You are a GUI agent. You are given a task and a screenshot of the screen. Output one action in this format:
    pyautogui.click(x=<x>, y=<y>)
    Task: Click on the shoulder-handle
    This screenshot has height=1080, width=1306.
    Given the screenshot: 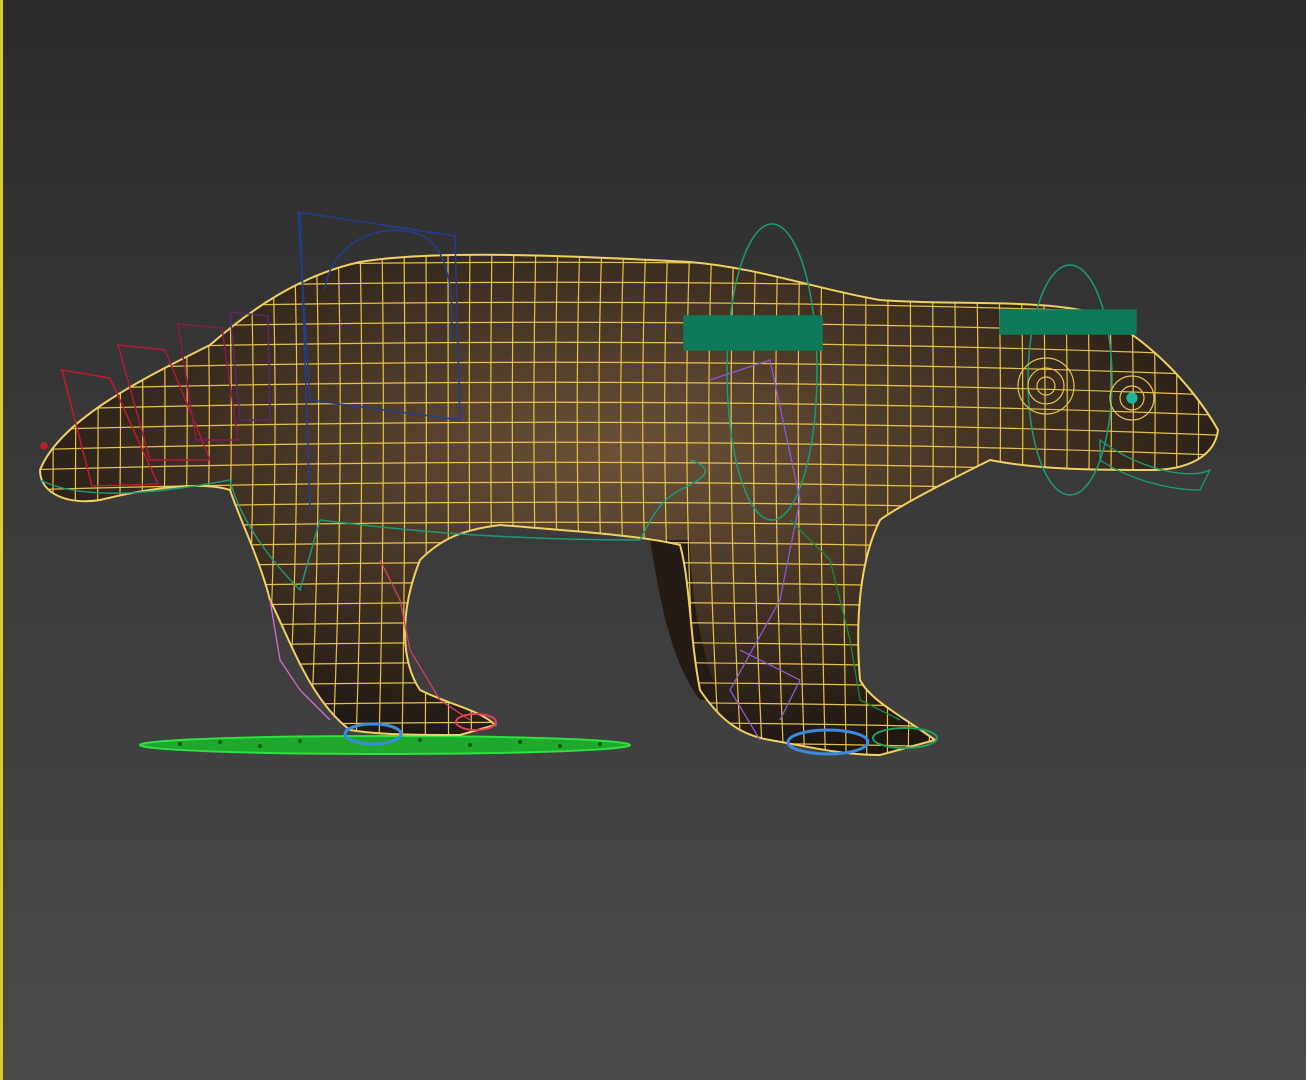 What is the action you would take?
    pyautogui.click(x=753, y=333)
    